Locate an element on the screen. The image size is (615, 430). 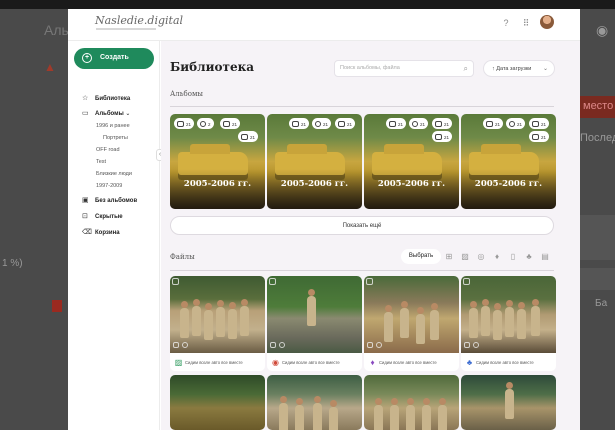
file-card: ◉ Сидим возле авто все вместе is located at coordinates (314, 323).